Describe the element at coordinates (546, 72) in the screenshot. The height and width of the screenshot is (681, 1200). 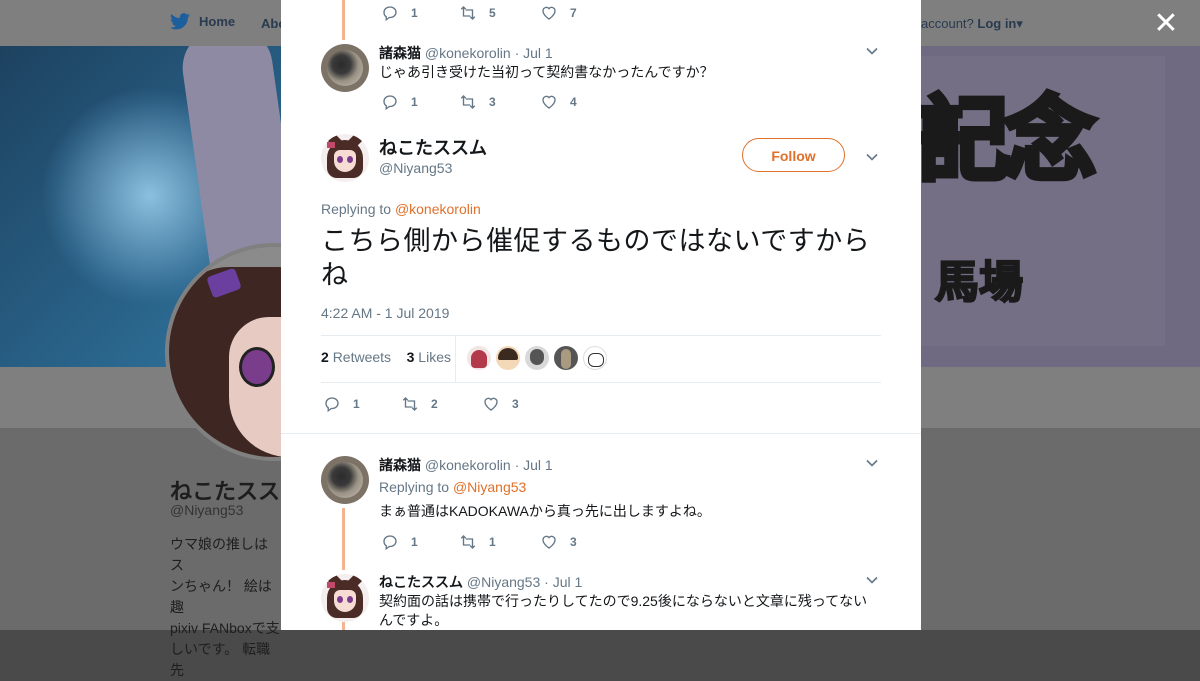
I see `tweet-text: じゃあ引き受けた当初って契約書なかったんですか？` at that location.